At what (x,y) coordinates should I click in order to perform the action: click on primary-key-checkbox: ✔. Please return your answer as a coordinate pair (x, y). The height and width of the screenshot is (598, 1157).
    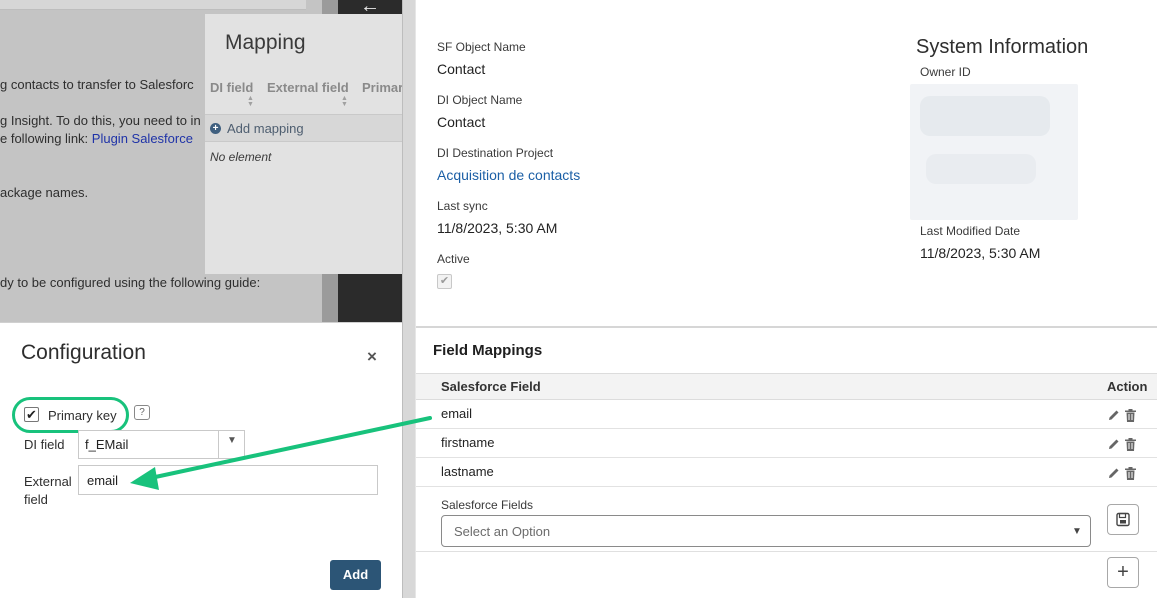
    Looking at the image, I should click on (31, 414).